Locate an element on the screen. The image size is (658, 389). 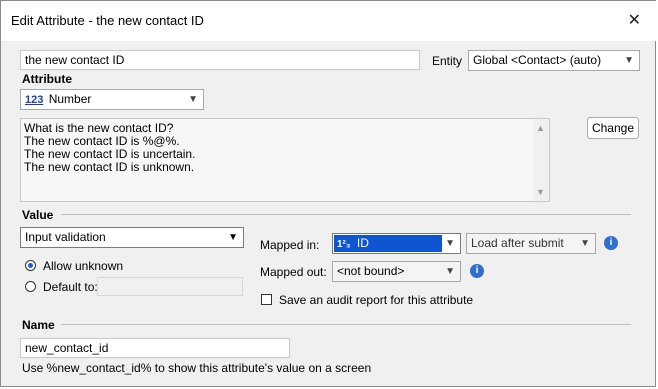
question-line: The new contact ID is unknown. is located at coordinates (109, 167).